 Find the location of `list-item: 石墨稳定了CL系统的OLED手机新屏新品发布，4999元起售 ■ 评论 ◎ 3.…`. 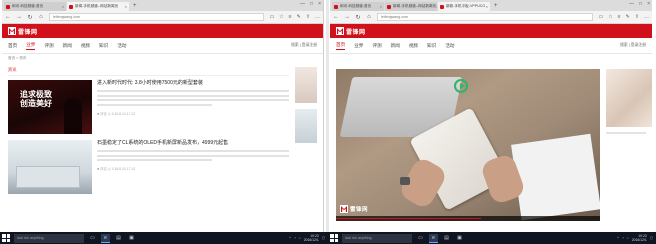

list-item: 石墨稳定了CL系统的OLED手机新屏新品发布，4999元起售 ■ 评论 ◎ 3.… is located at coordinates (148, 167).